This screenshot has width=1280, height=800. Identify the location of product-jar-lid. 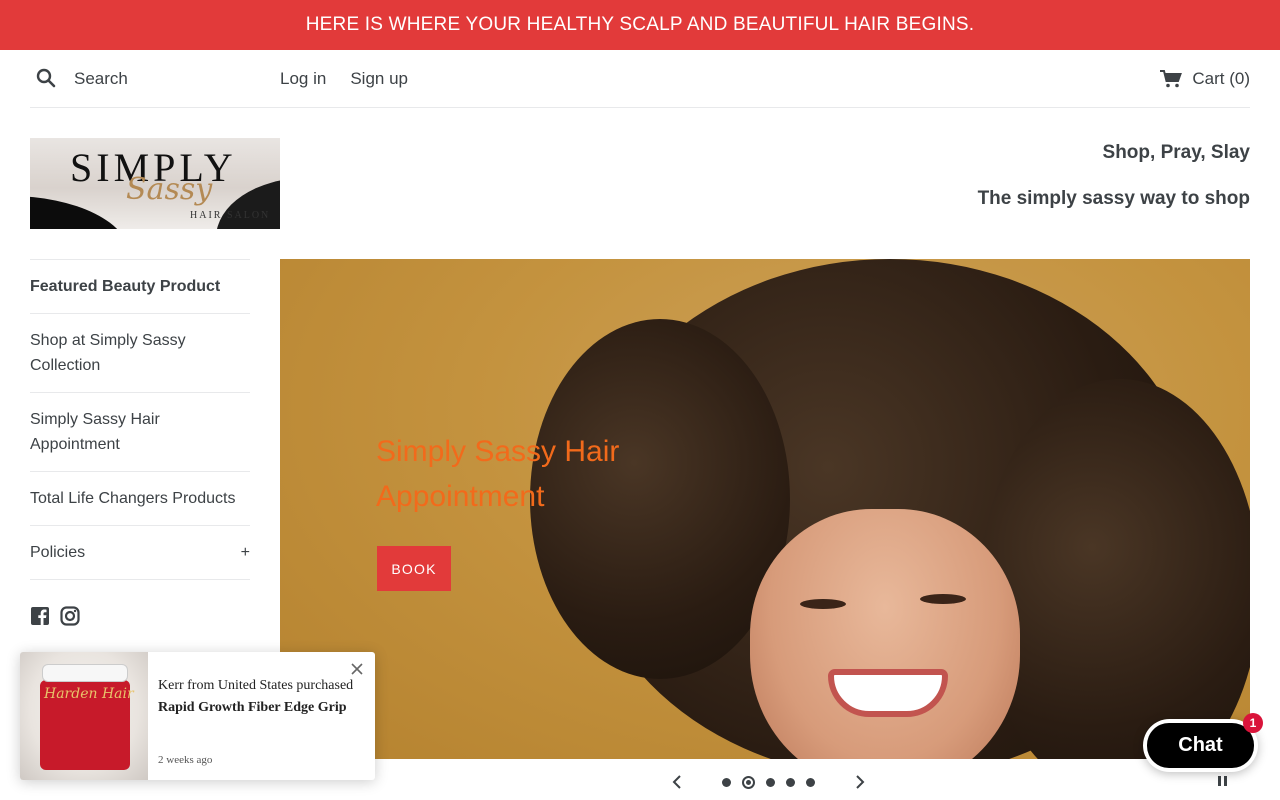
(85, 673).